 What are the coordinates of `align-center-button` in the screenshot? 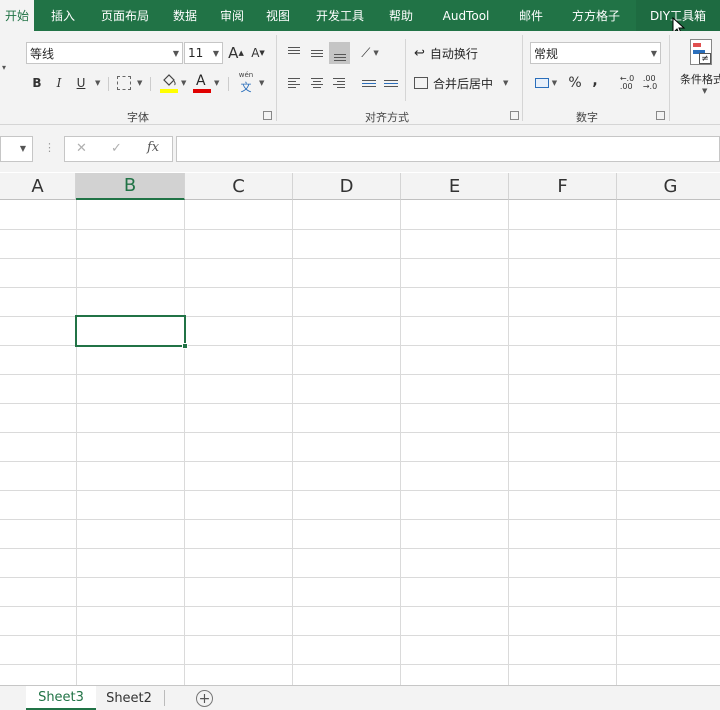 It's located at (317, 83).